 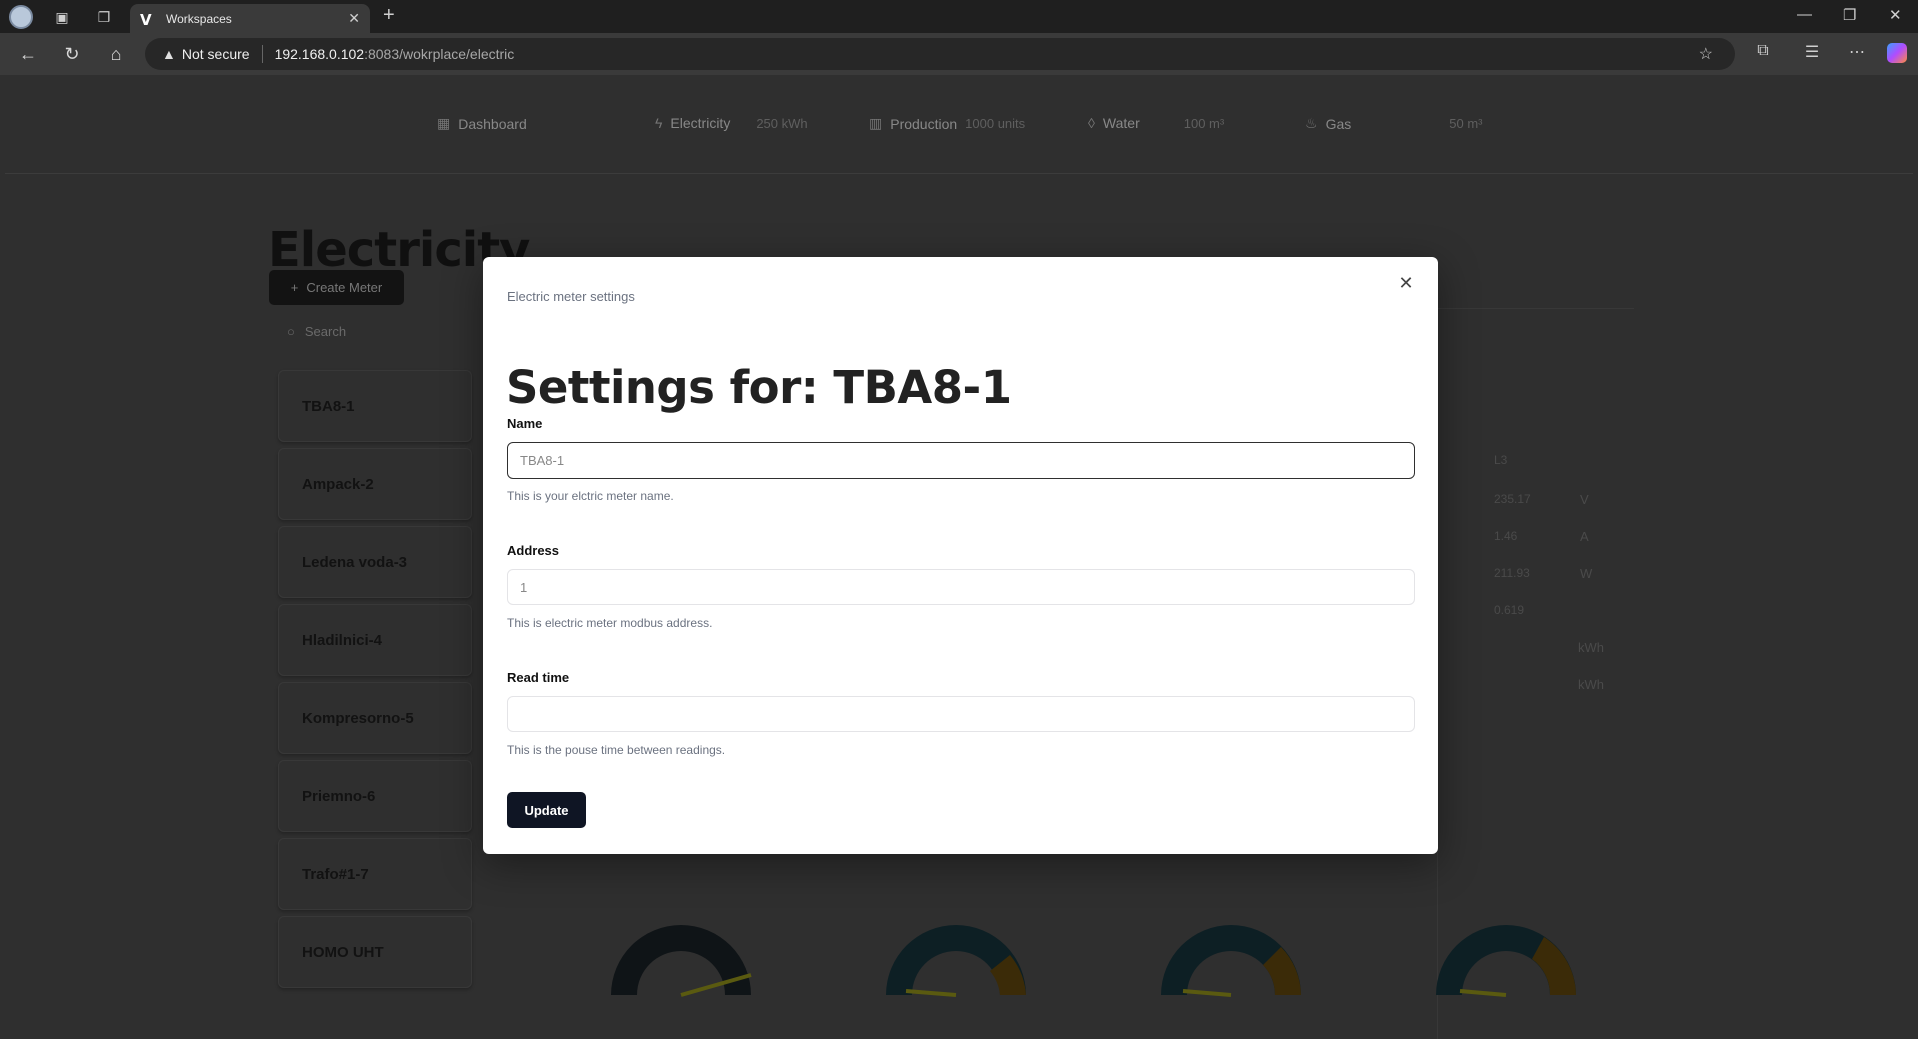 I want to click on address-description: This is electric meter modbus address., so click(x=610, y=623).